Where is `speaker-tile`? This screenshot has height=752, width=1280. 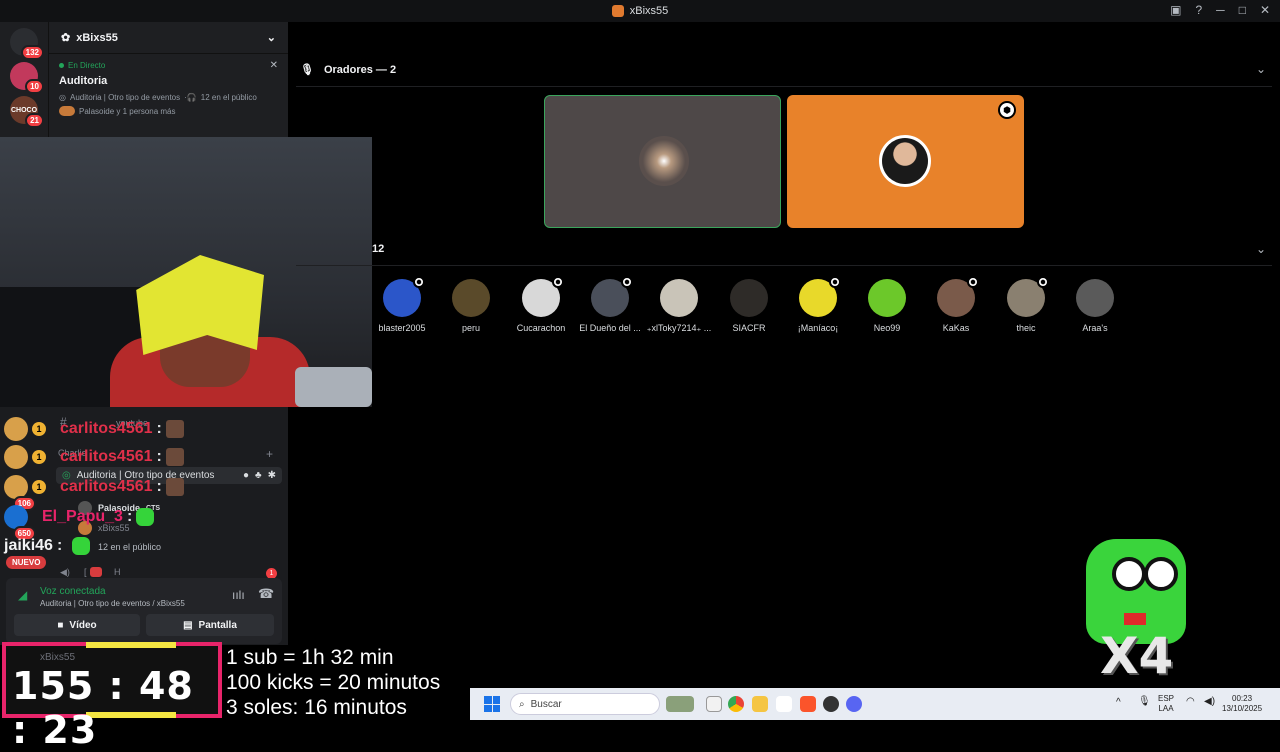 speaker-tile is located at coordinates (662, 161).